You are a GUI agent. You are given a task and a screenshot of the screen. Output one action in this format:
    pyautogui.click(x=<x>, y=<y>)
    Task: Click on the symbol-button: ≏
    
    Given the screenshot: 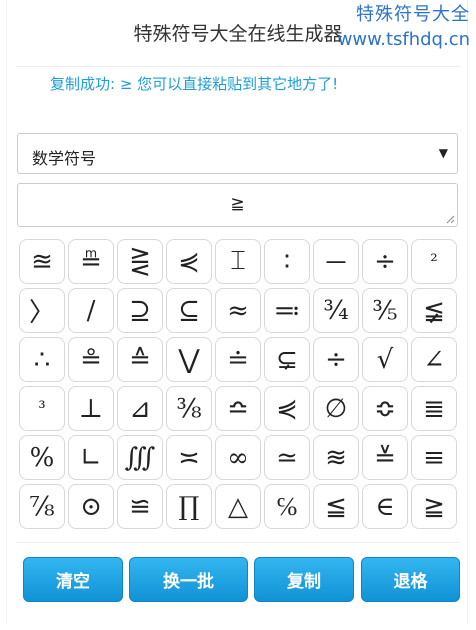 What is the action you would take?
    pyautogui.click(x=238, y=408)
    